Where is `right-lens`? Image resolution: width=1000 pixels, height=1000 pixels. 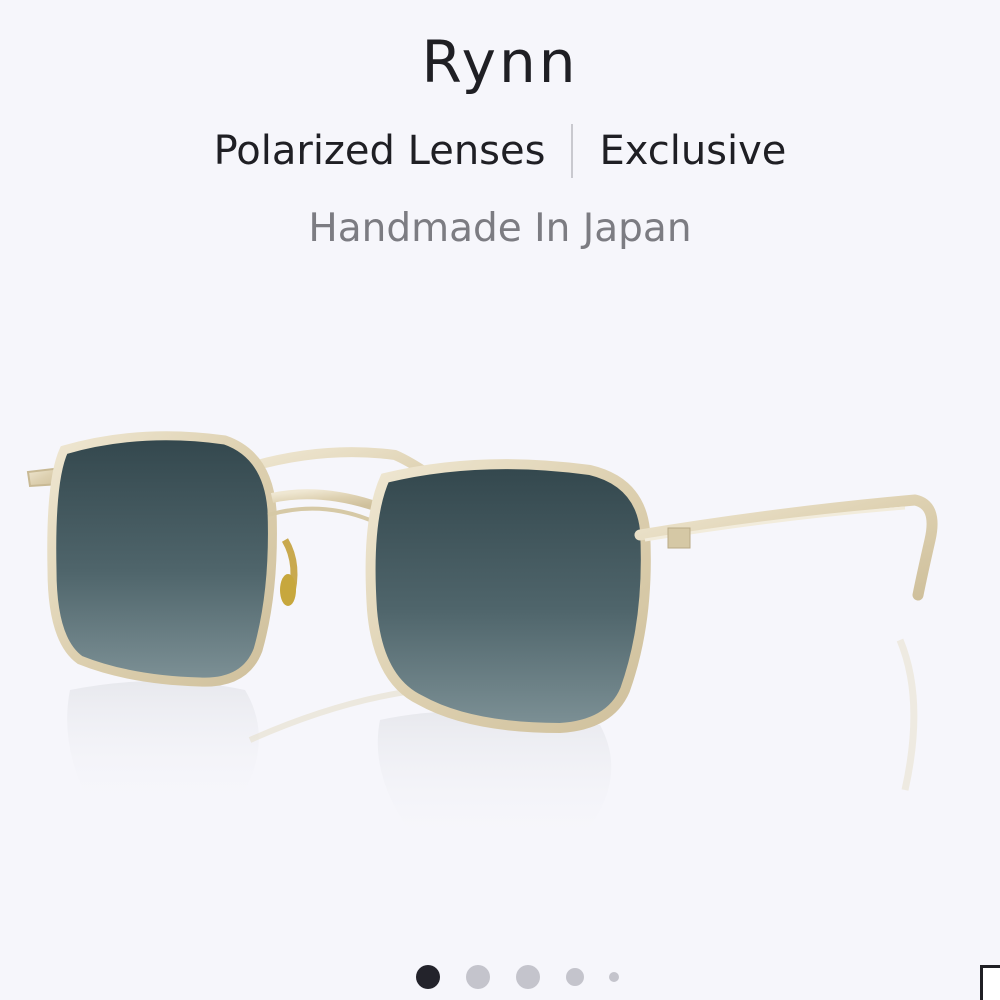
right-lens is located at coordinates (508, 596).